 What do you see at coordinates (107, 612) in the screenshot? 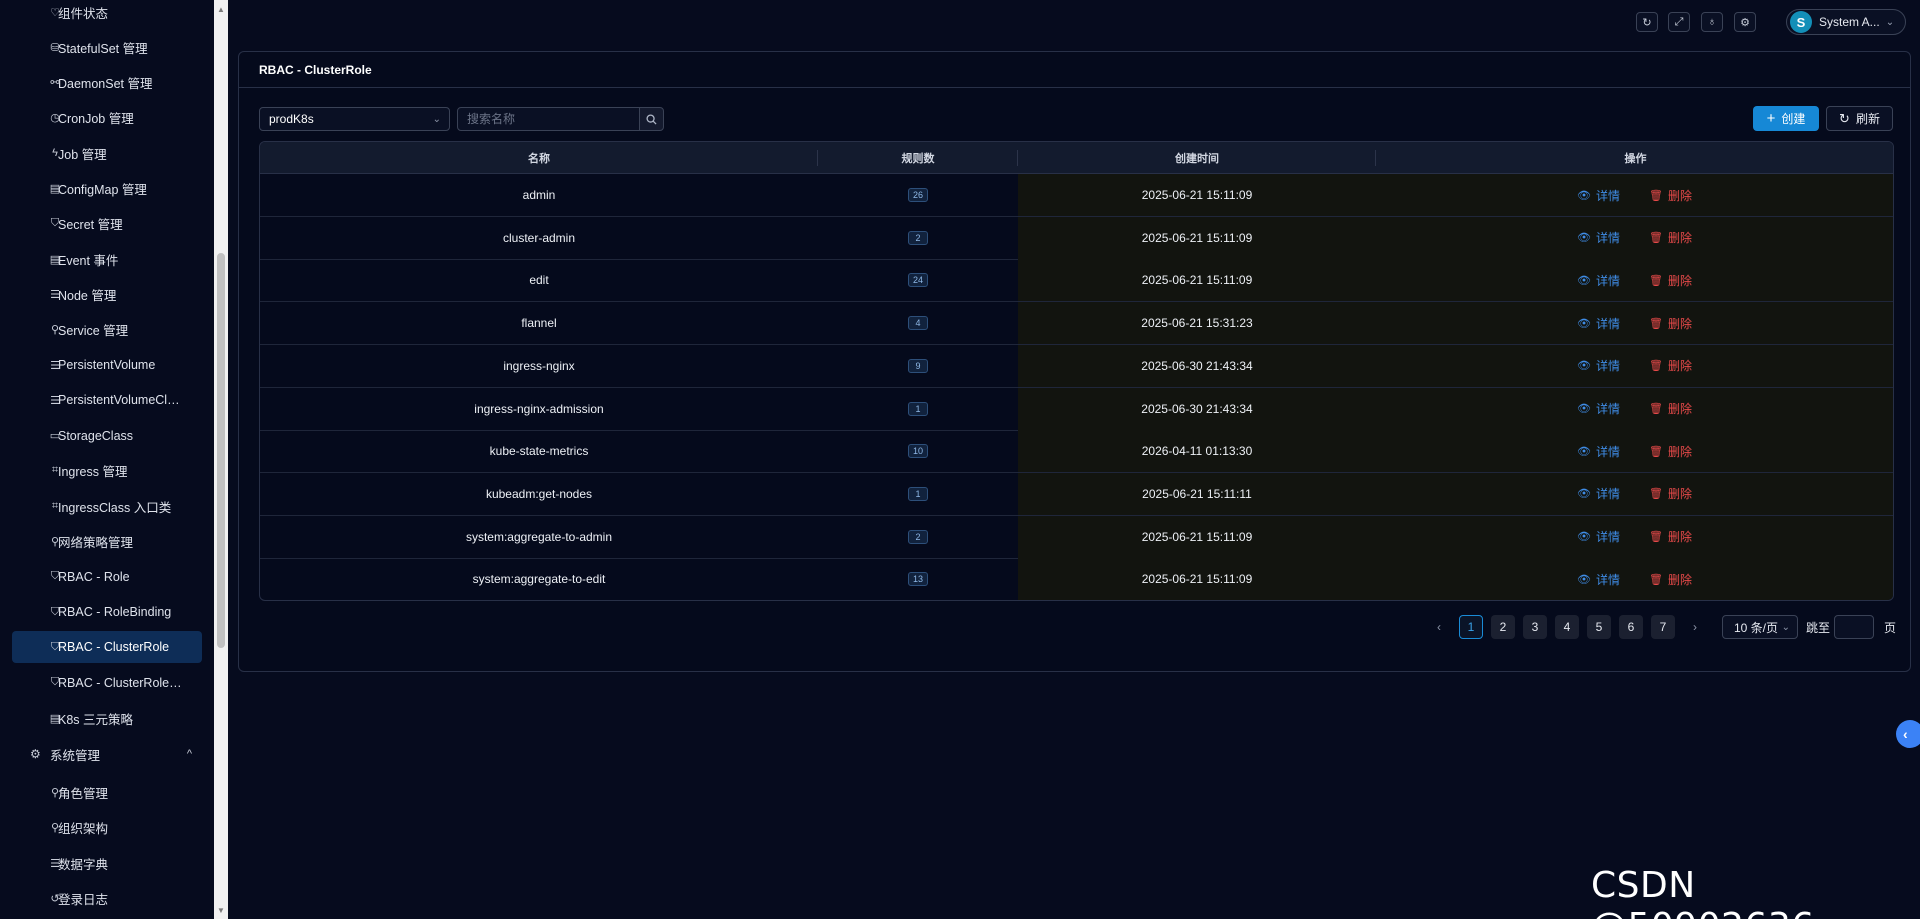
I see `sidebar-item: ⛉ RBAC - RoleBinding` at bounding box center [107, 612].